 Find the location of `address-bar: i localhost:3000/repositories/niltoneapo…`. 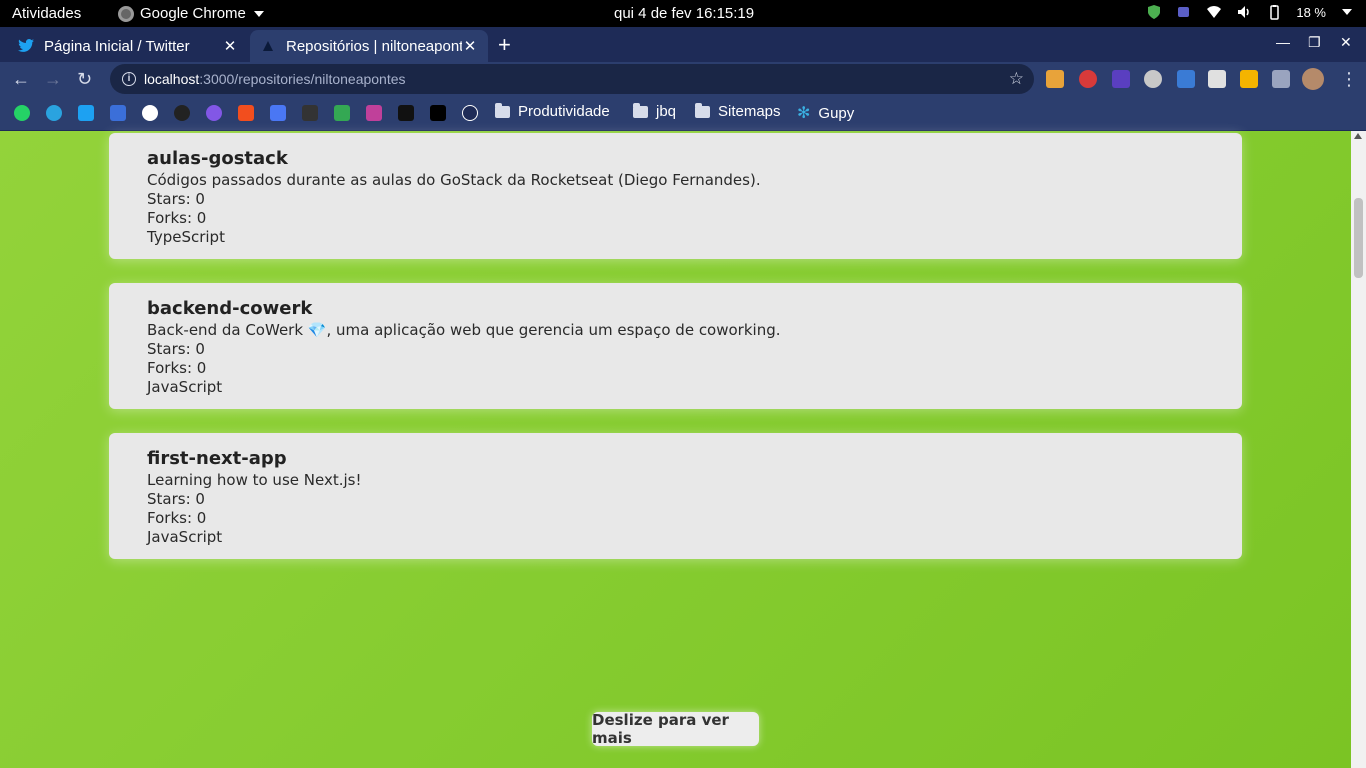

address-bar: i localhost:3000/repositories/niltoneapo… is located at coordinates (572, 79).